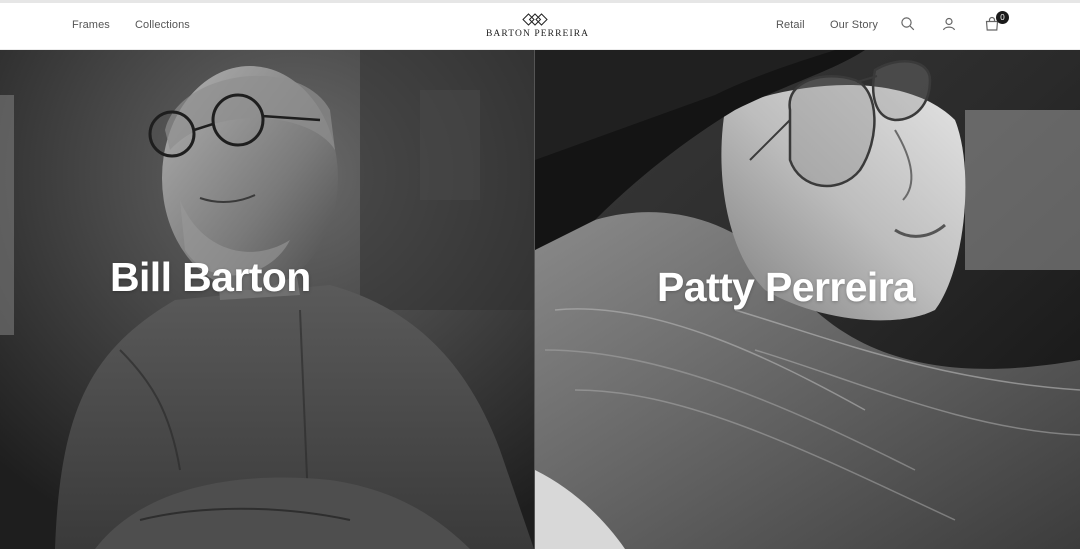 The height and width of the screenshot is (549, 1080). I want to click on nav-collections-link: Collections, so click(162, 25).